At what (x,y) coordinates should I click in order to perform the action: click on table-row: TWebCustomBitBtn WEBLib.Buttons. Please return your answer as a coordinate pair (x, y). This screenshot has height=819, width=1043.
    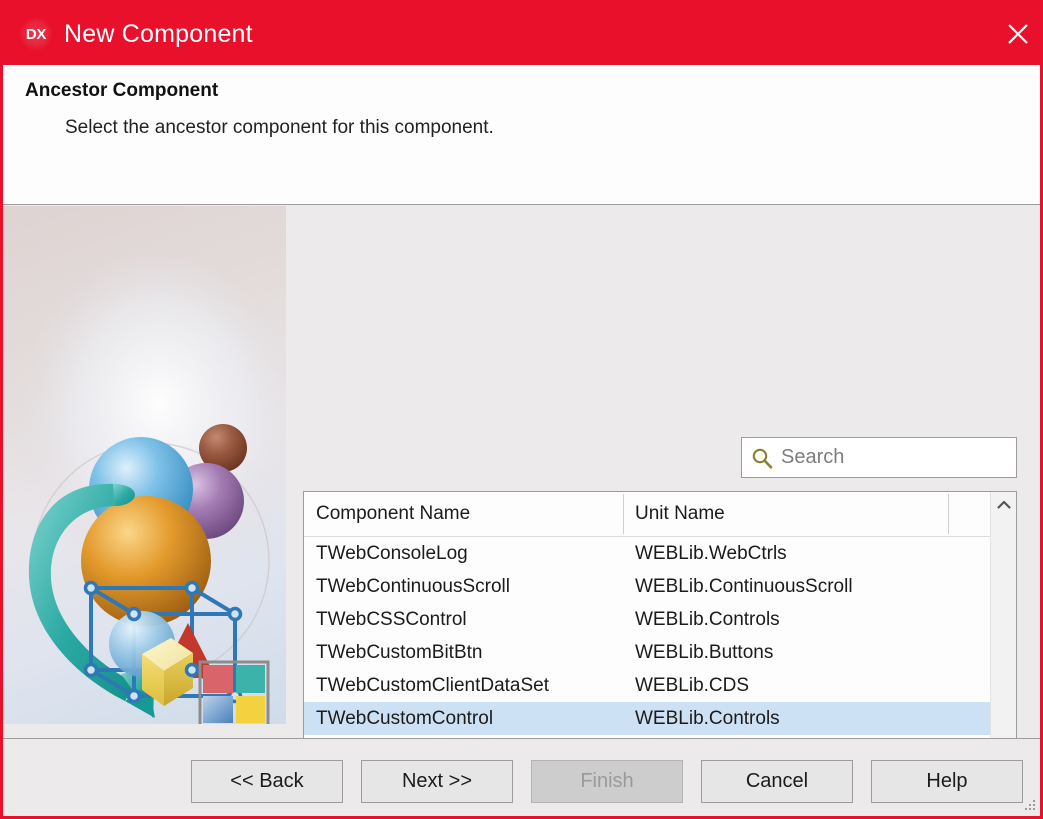
    Looking at the image, I should click on (660, 652).